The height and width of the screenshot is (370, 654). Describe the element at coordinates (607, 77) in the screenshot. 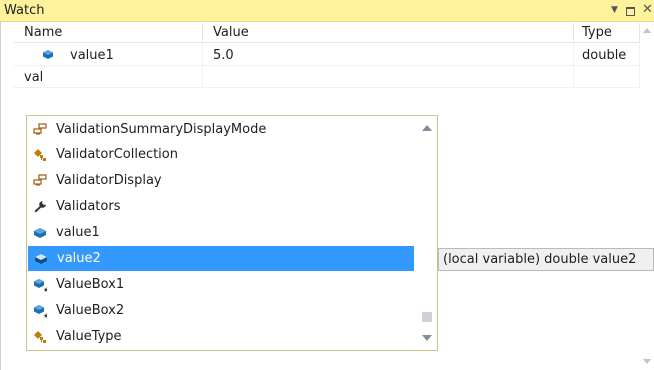

I see `watch-type-cell` at that location.